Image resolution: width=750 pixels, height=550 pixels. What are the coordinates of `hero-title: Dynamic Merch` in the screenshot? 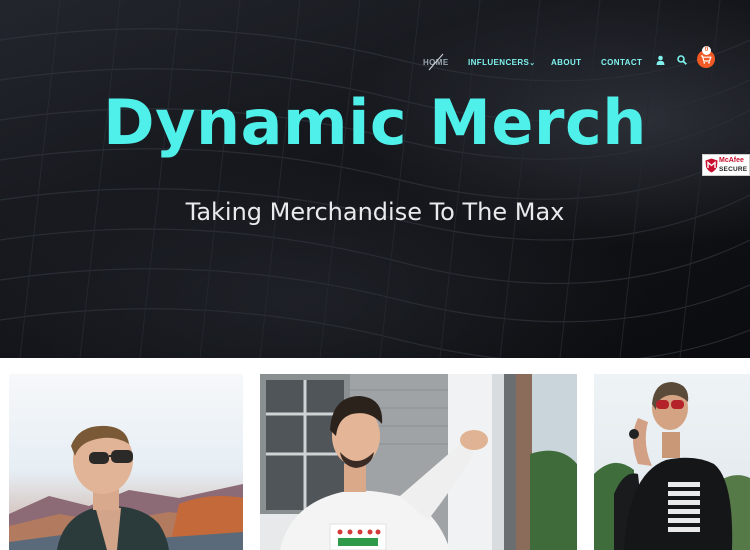 It's located at (375, 122).